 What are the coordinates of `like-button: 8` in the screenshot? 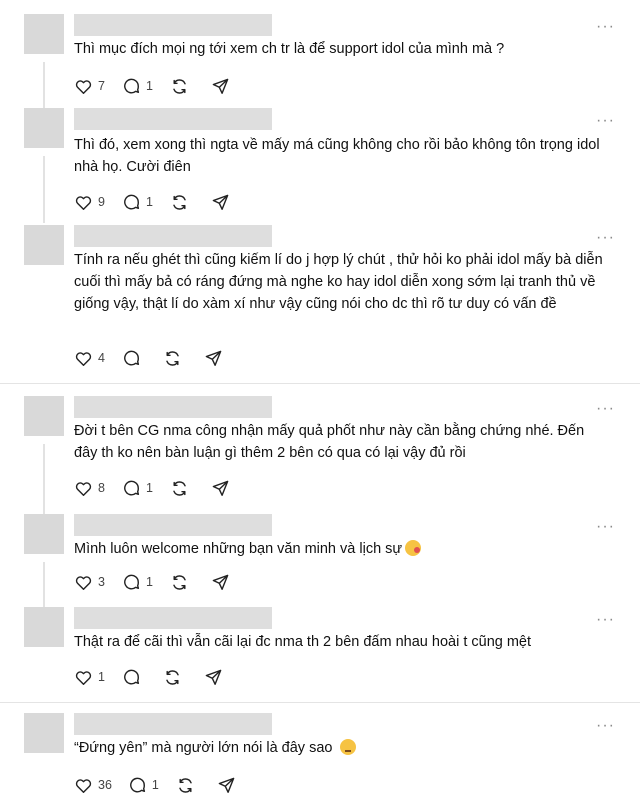 It's located at (90, 488).